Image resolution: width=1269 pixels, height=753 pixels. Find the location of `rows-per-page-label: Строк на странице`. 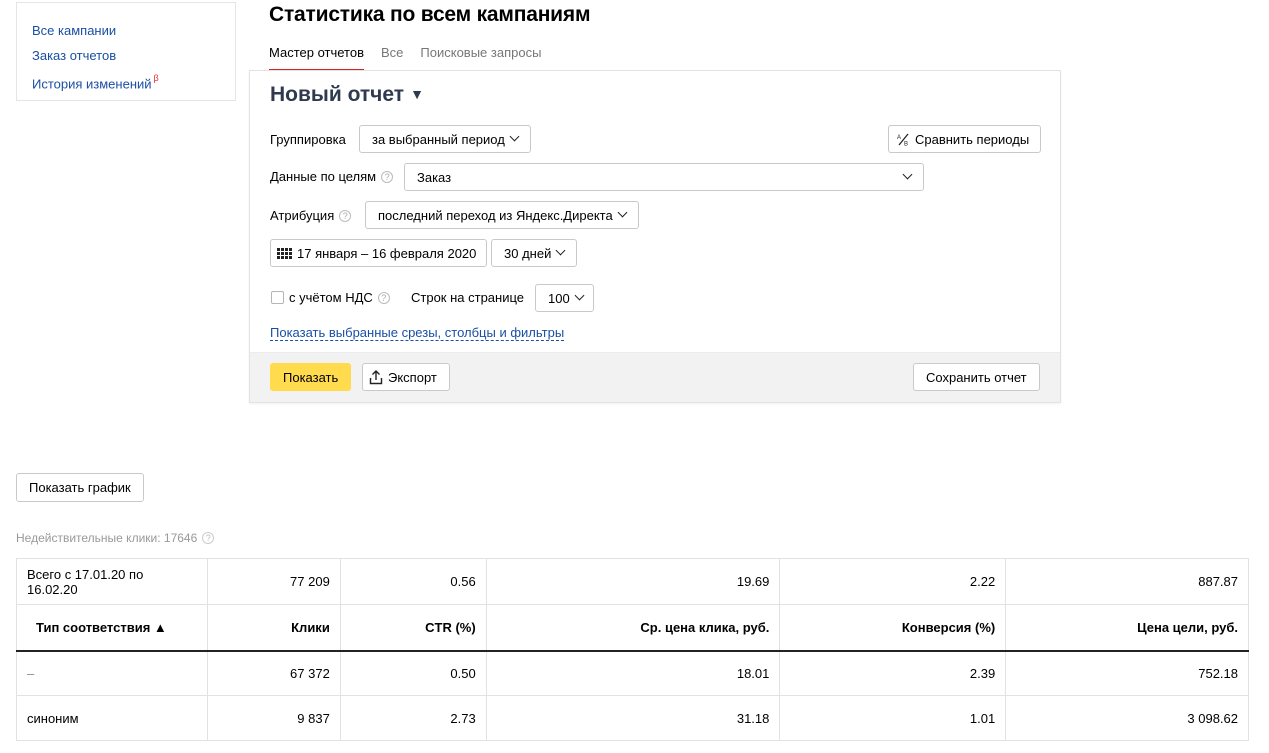

rows-per-page-label: Строк на странице is located at coordinates (468, 297).